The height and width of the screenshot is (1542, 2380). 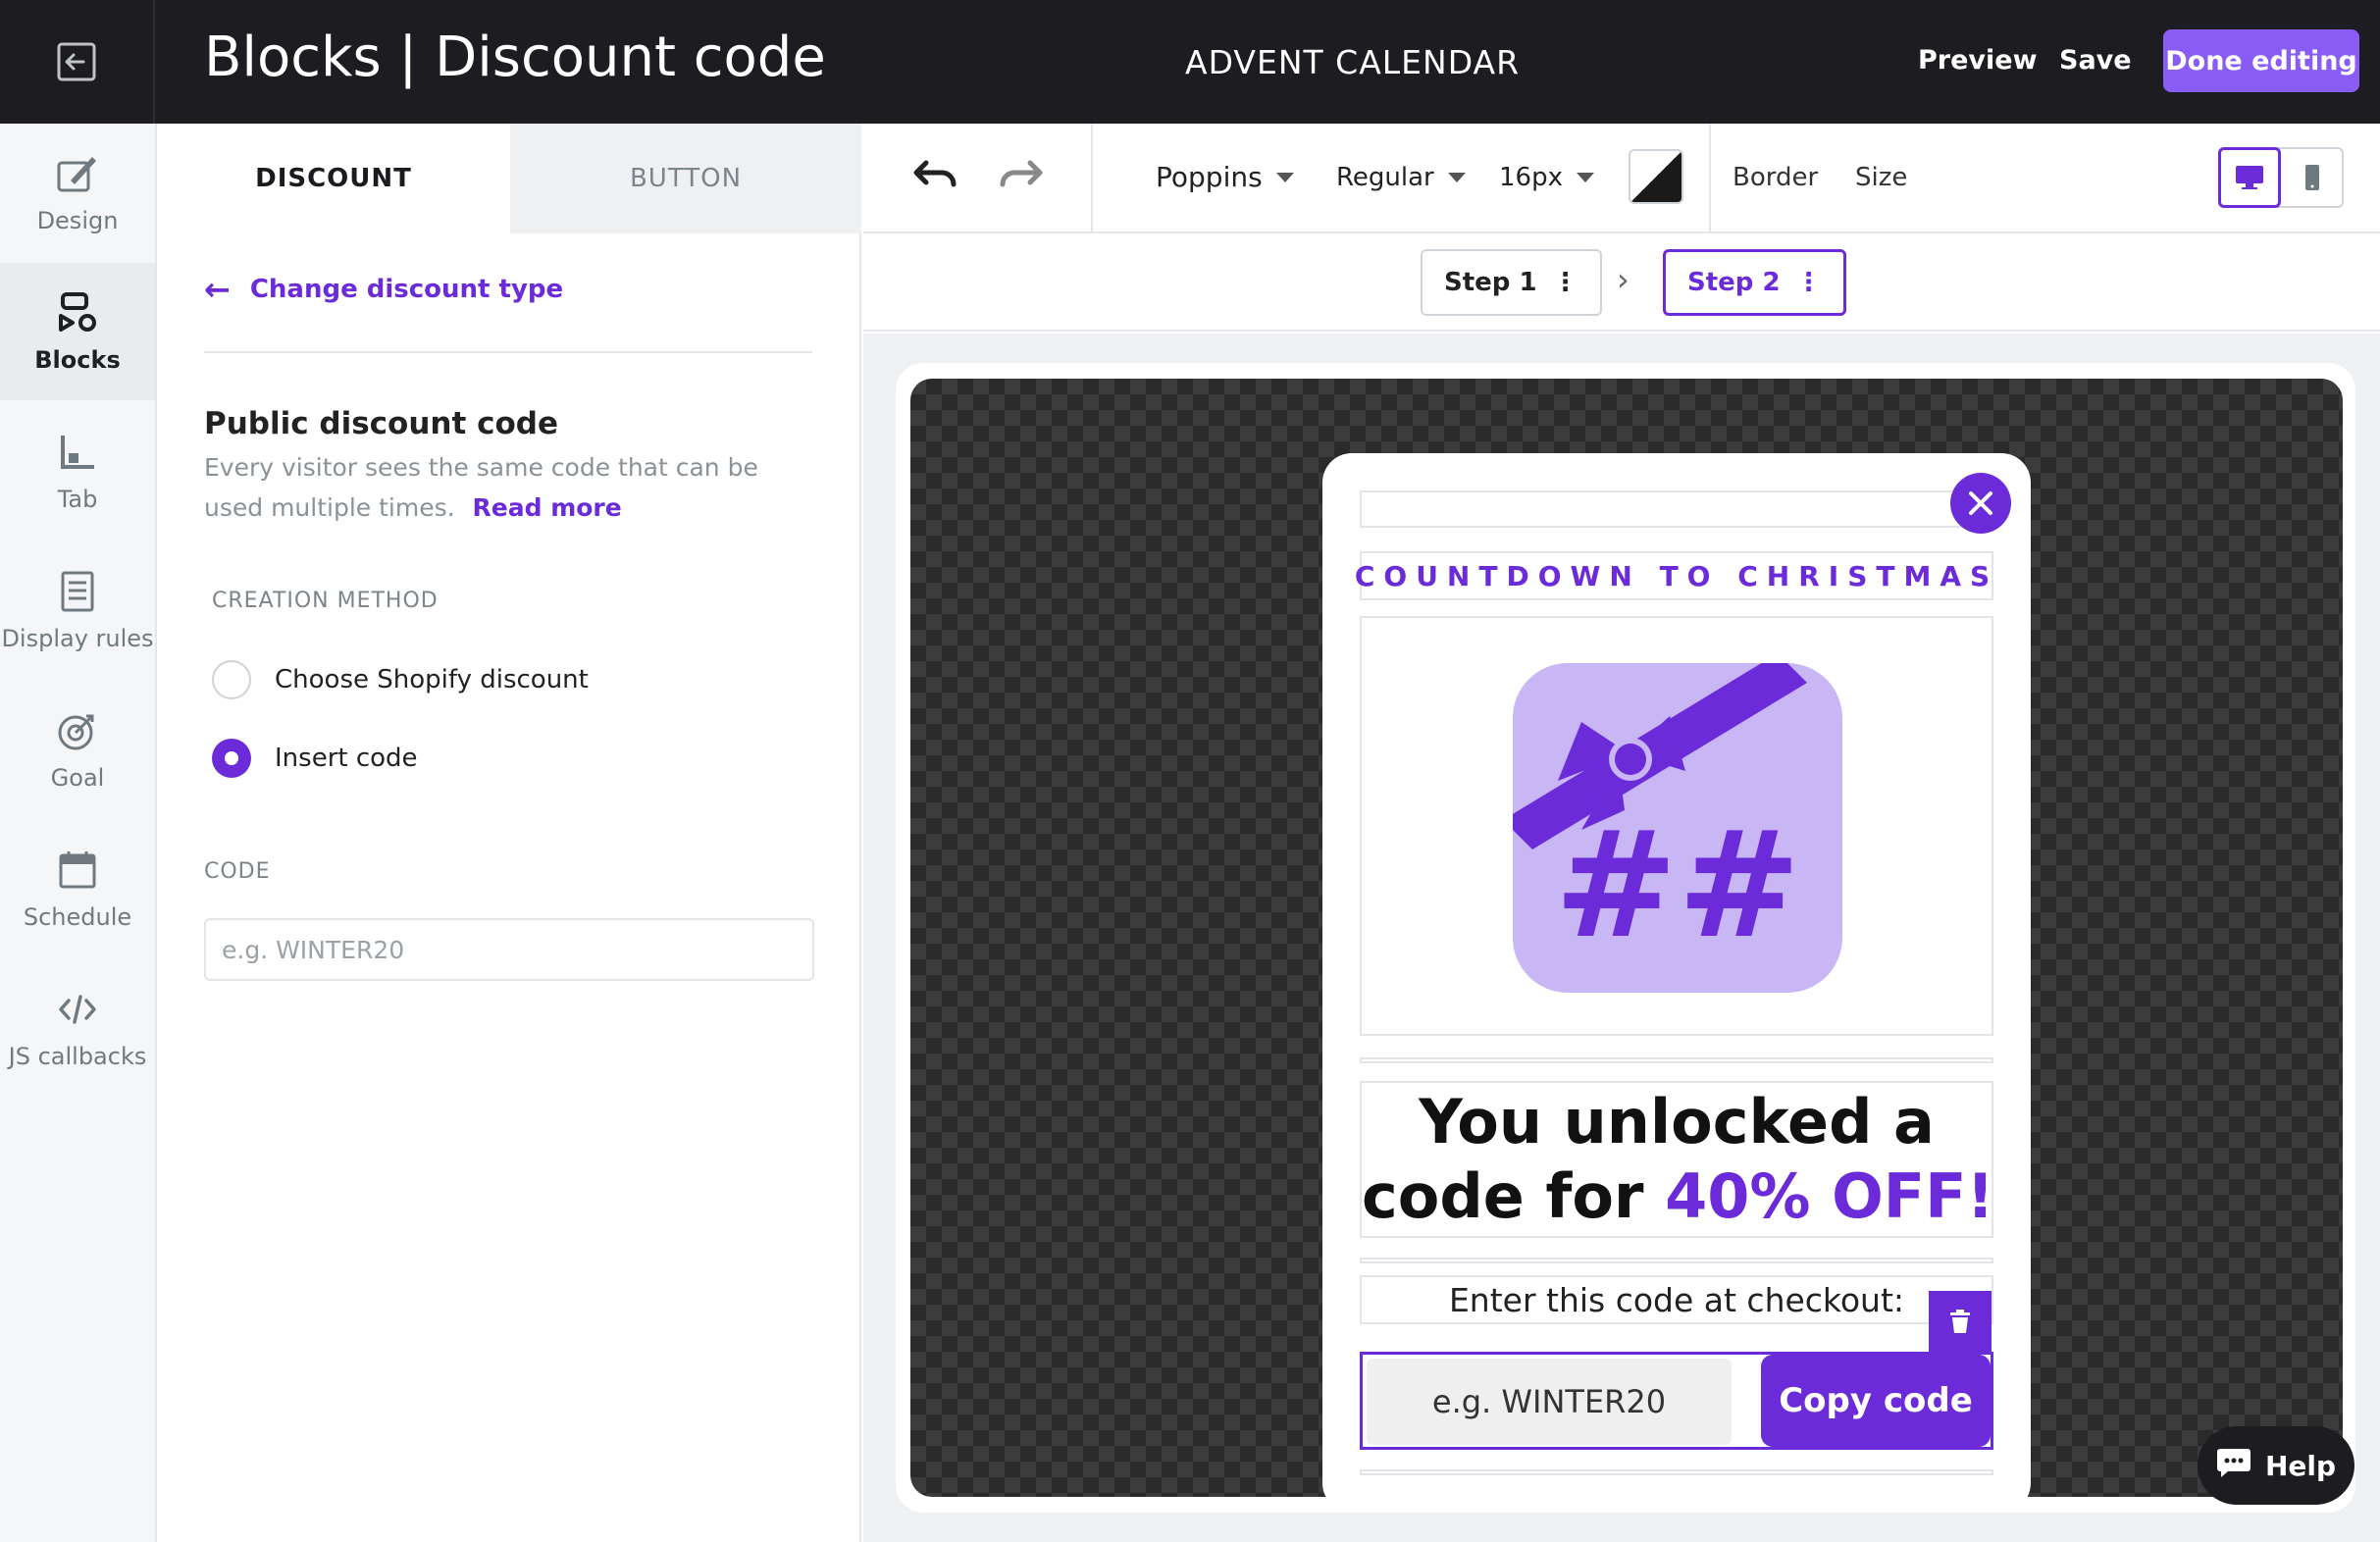 I want to click on radio-button, so click(x=231, y=679).